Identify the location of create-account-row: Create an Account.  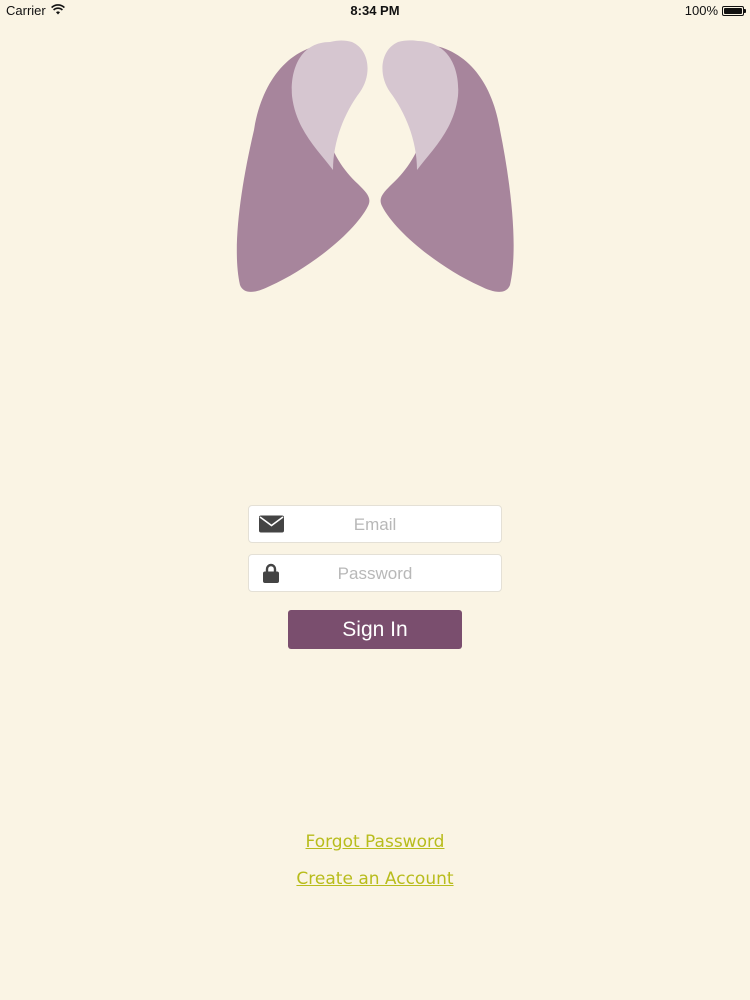
(375, 879).